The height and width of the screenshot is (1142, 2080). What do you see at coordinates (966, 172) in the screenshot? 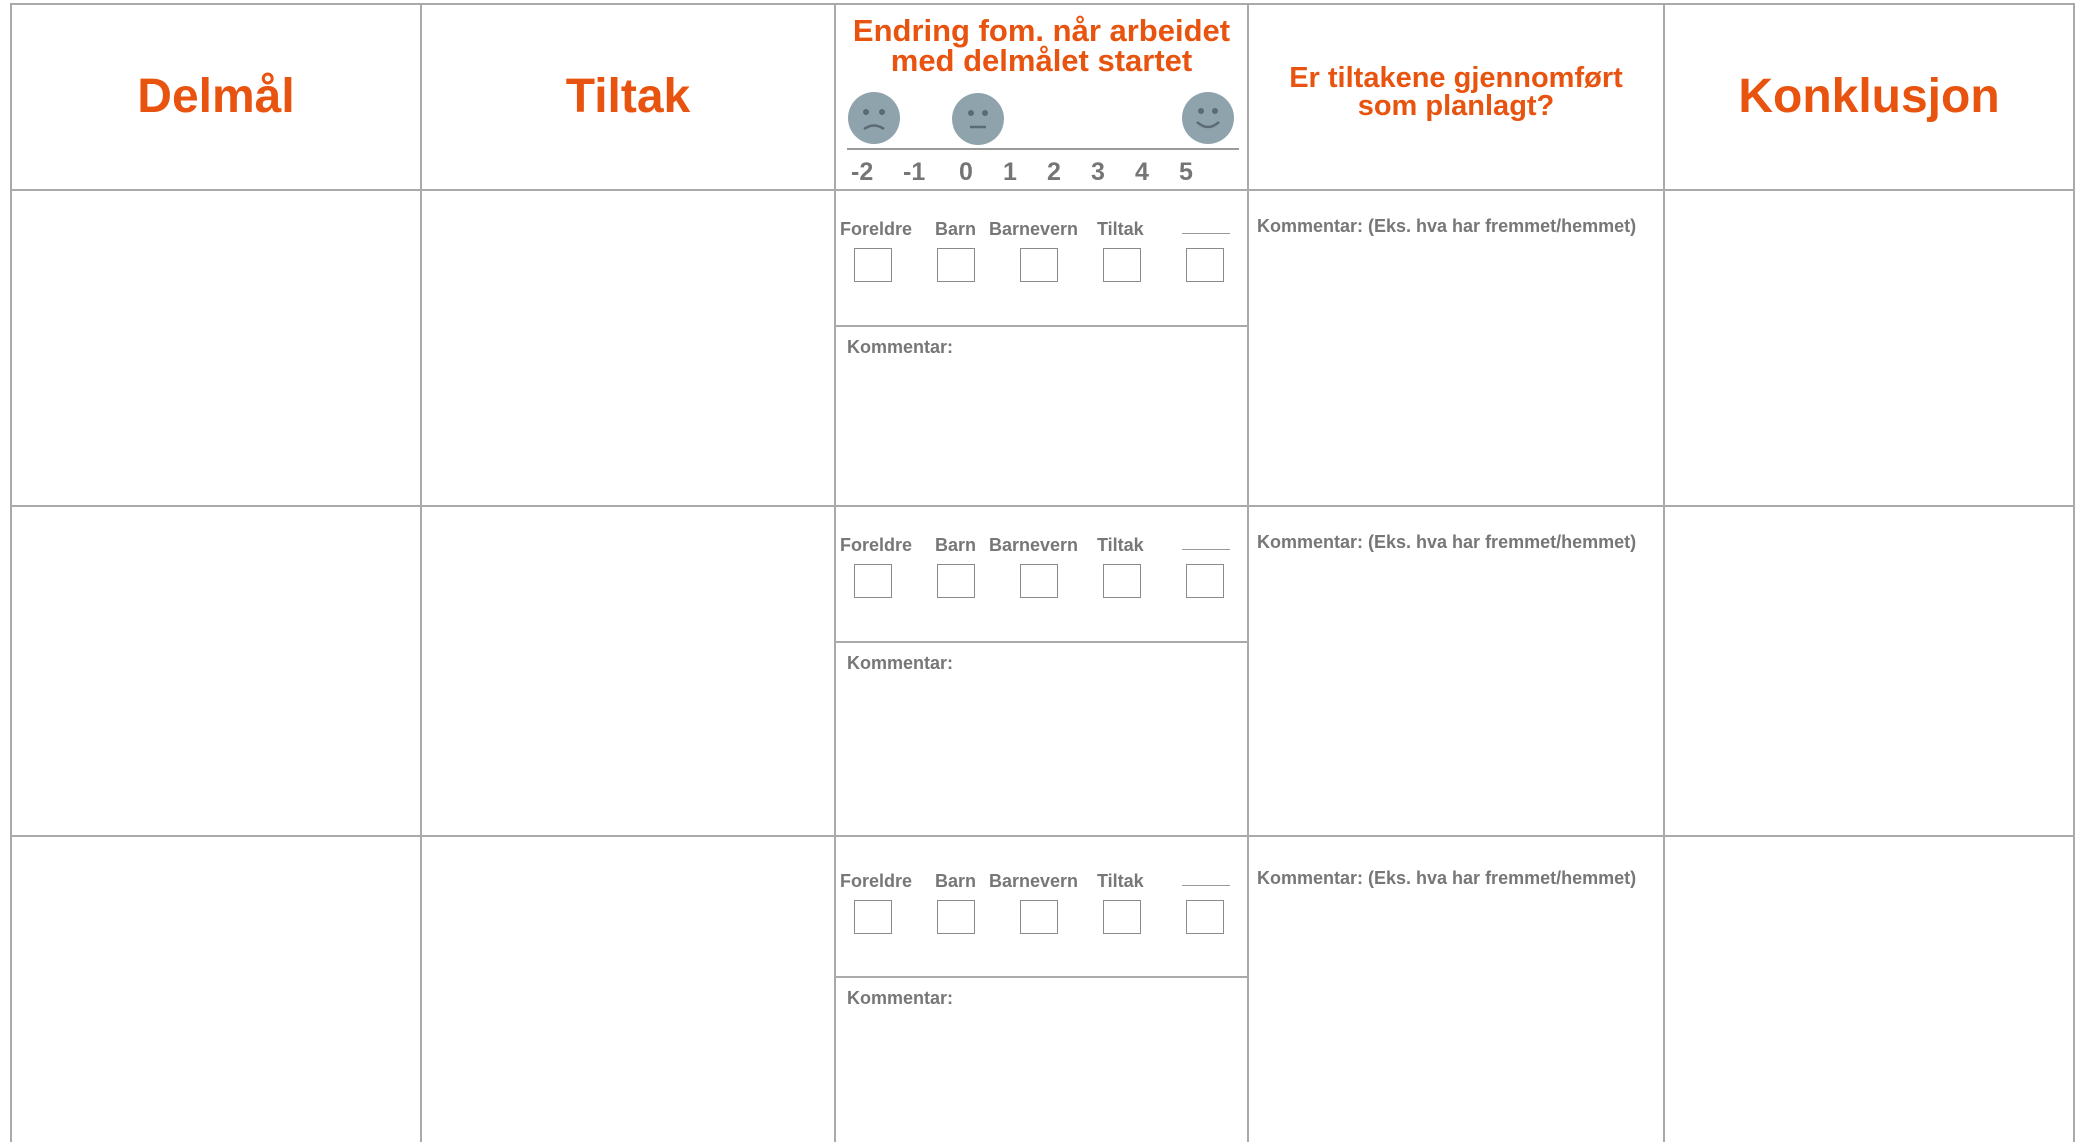
I see `scale-value: 0` at bounding box center [966, 172].